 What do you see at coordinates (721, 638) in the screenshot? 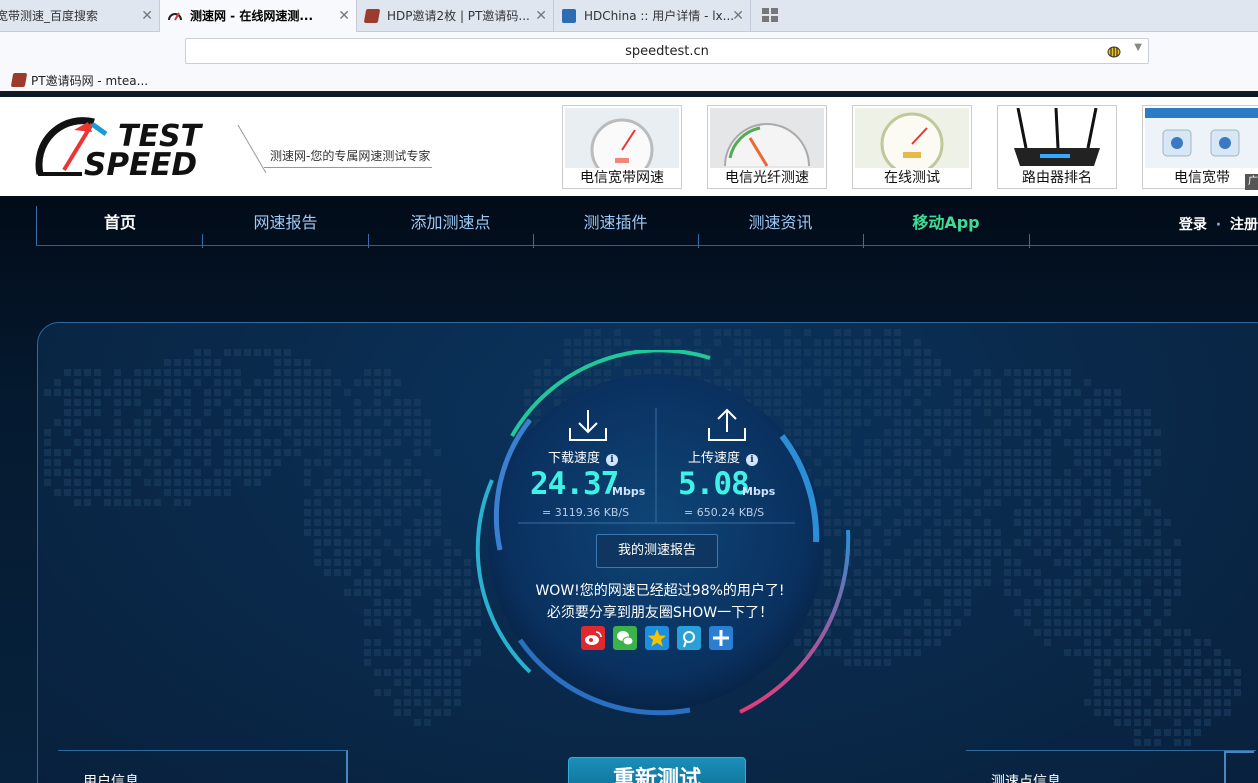
I see `more-share-icon` at bounding box center [721, 638].